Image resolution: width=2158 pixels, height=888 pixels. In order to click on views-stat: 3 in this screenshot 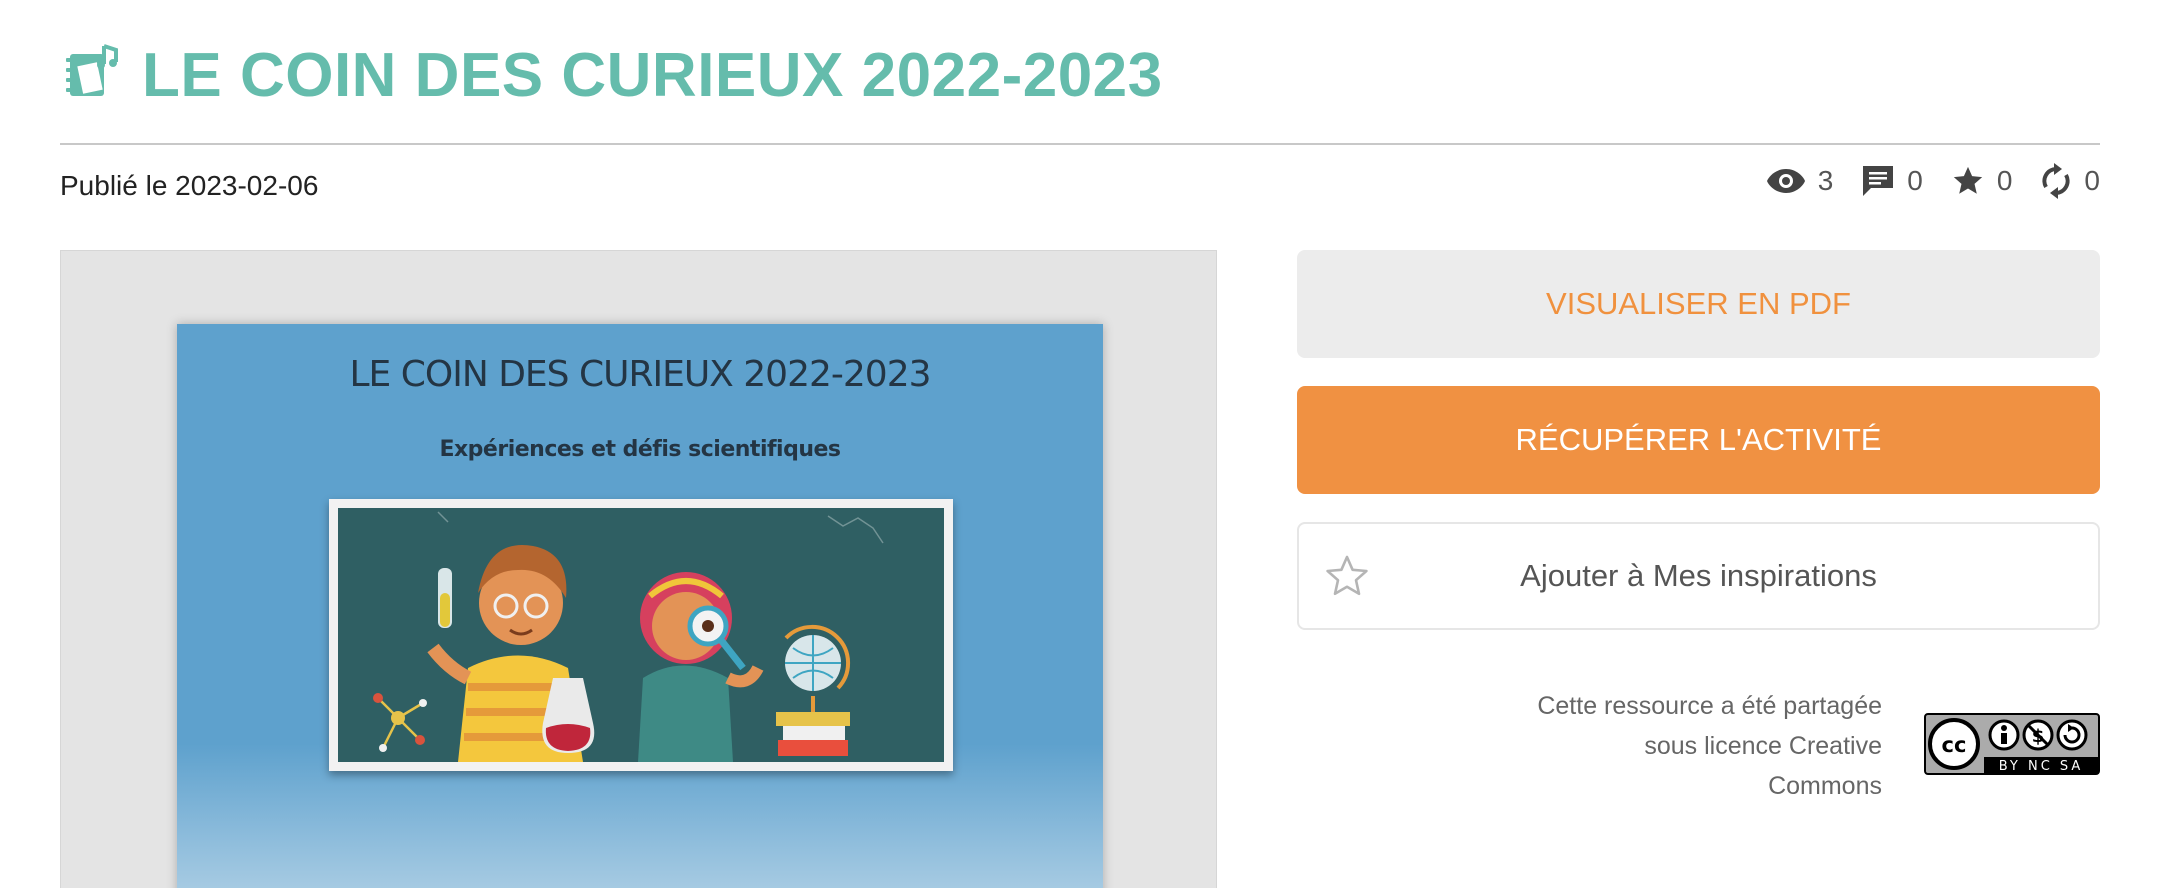, I will do `click(1800, 181)`.